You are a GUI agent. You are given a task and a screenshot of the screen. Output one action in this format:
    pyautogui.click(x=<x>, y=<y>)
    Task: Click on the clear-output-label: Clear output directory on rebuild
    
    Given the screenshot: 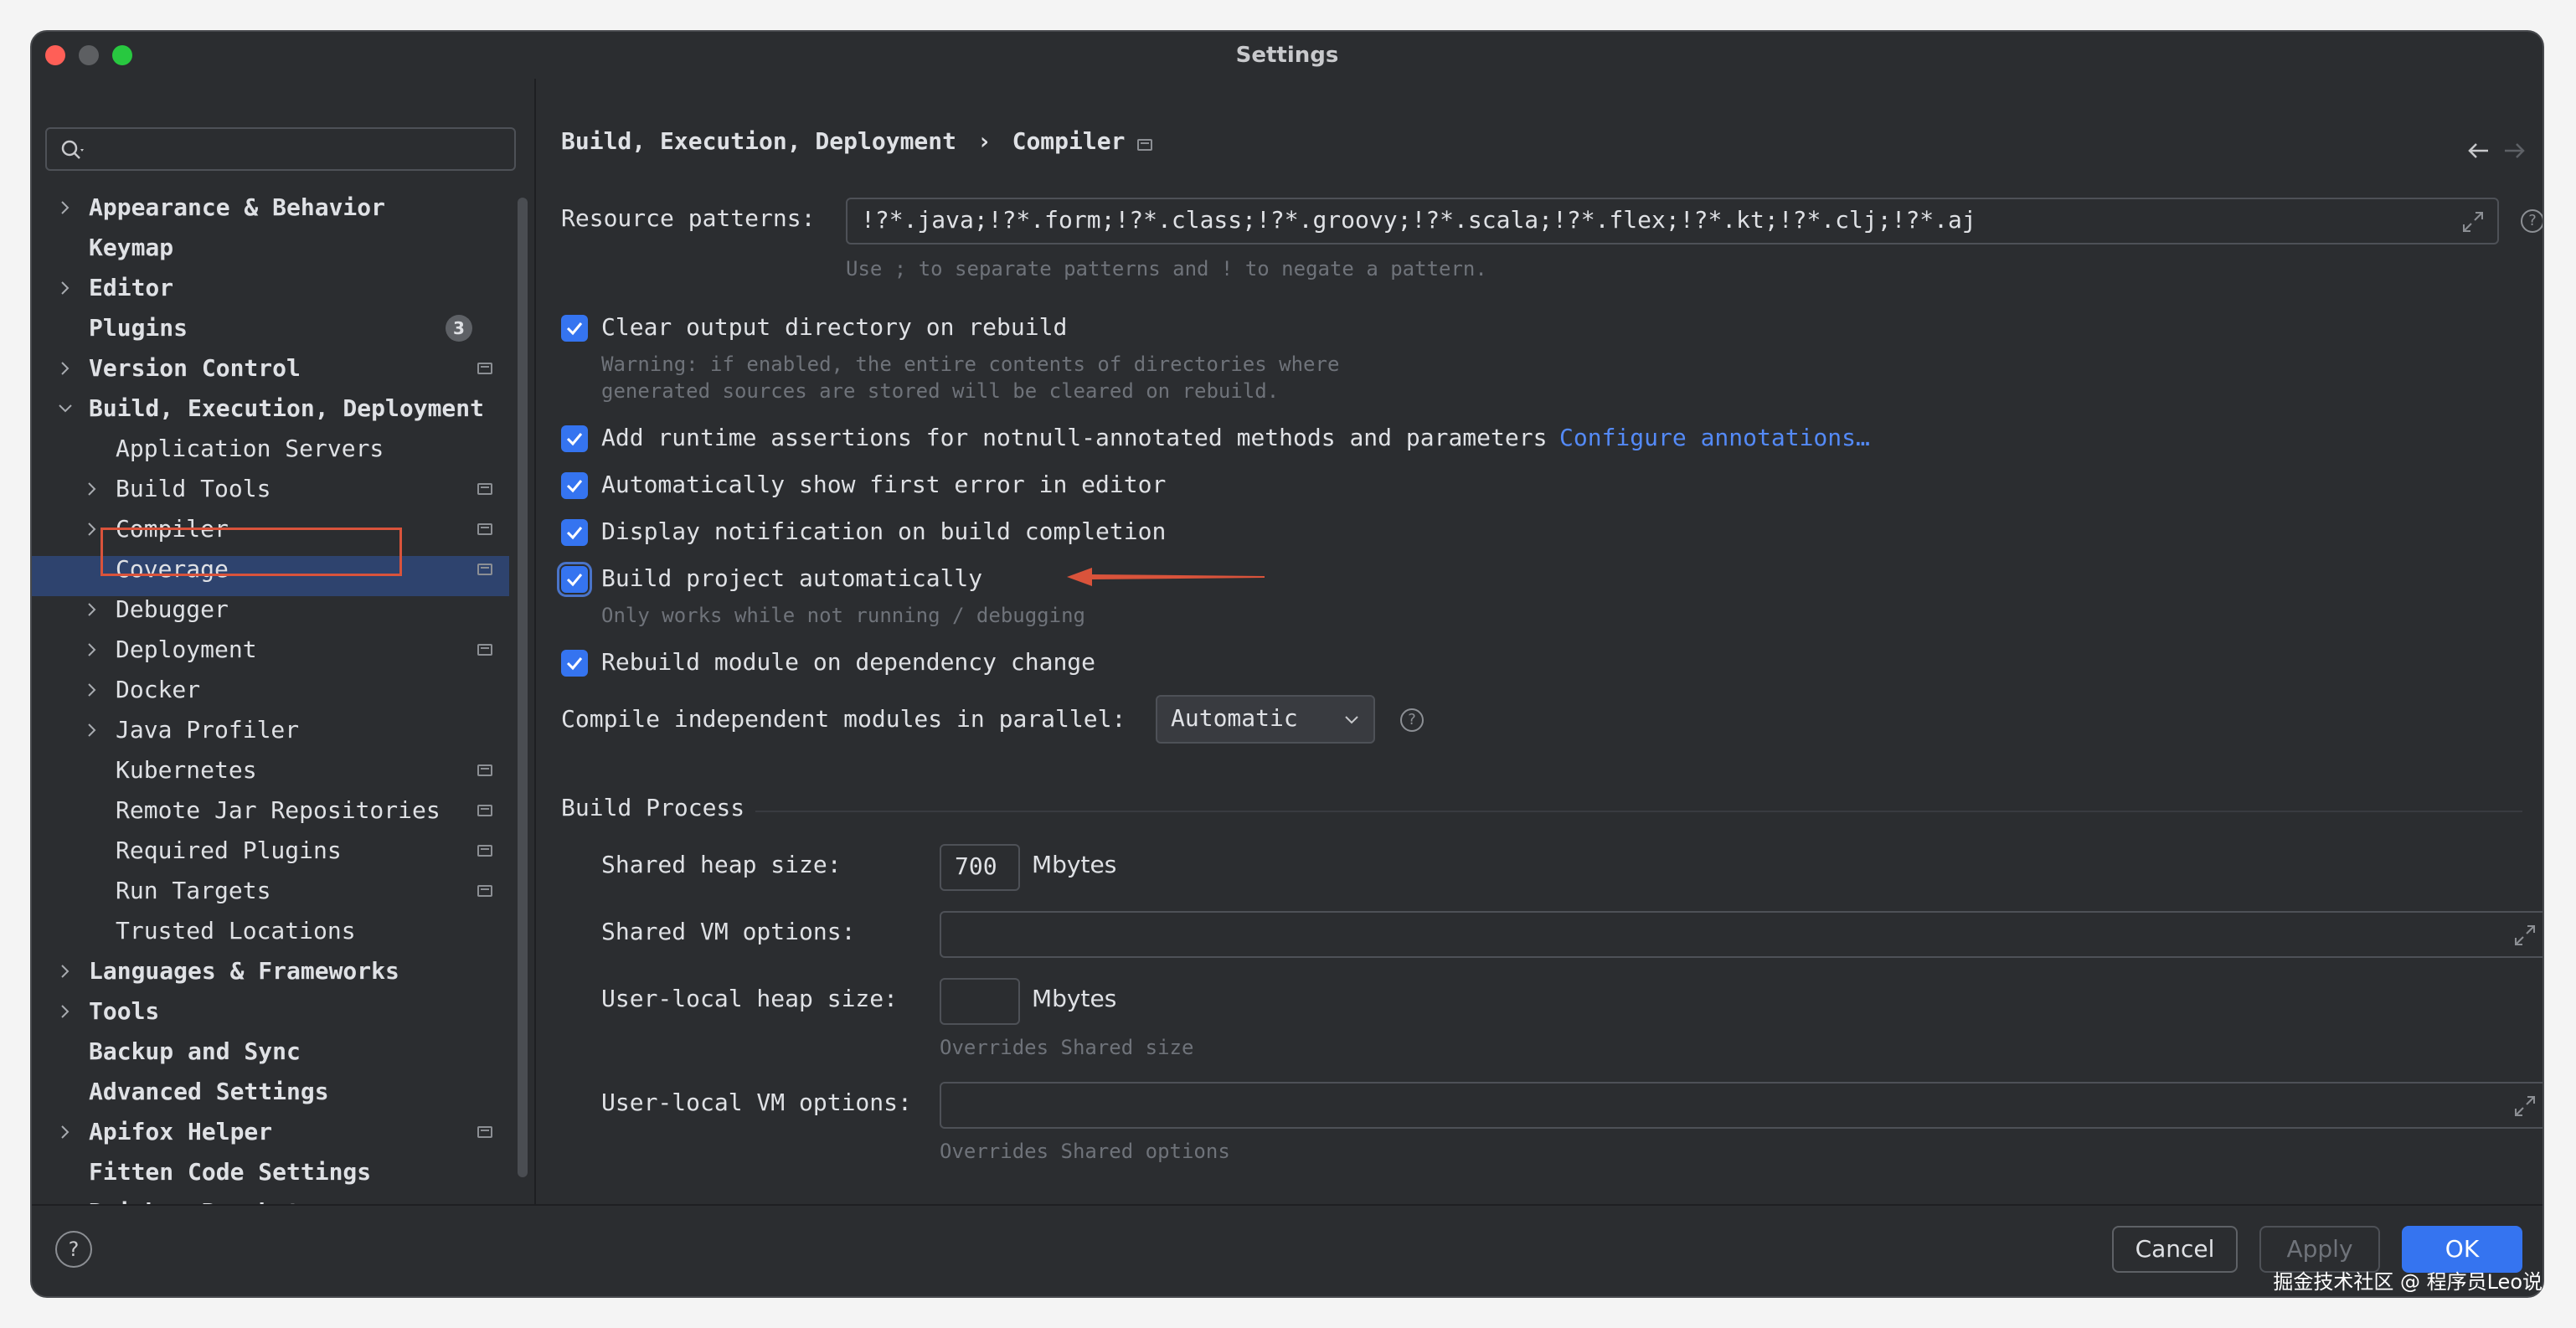 What is the action you would take?
    pyautogui.click(x=834, y=327)
    